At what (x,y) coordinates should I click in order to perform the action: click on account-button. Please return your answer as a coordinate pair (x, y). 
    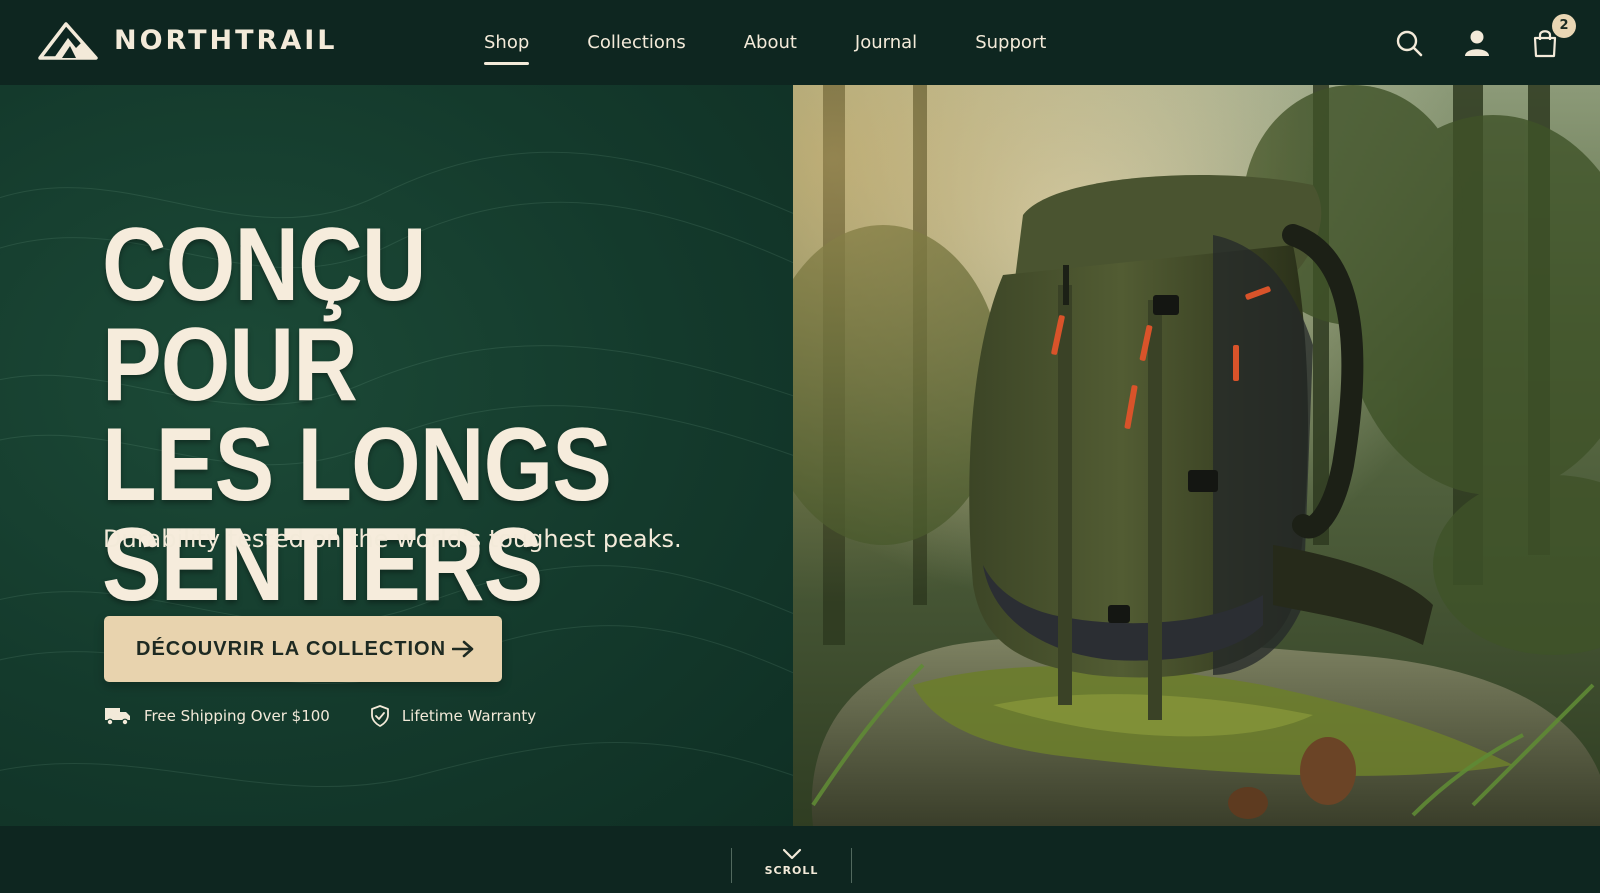
    Looking at the image, I should click on (1477, 43).